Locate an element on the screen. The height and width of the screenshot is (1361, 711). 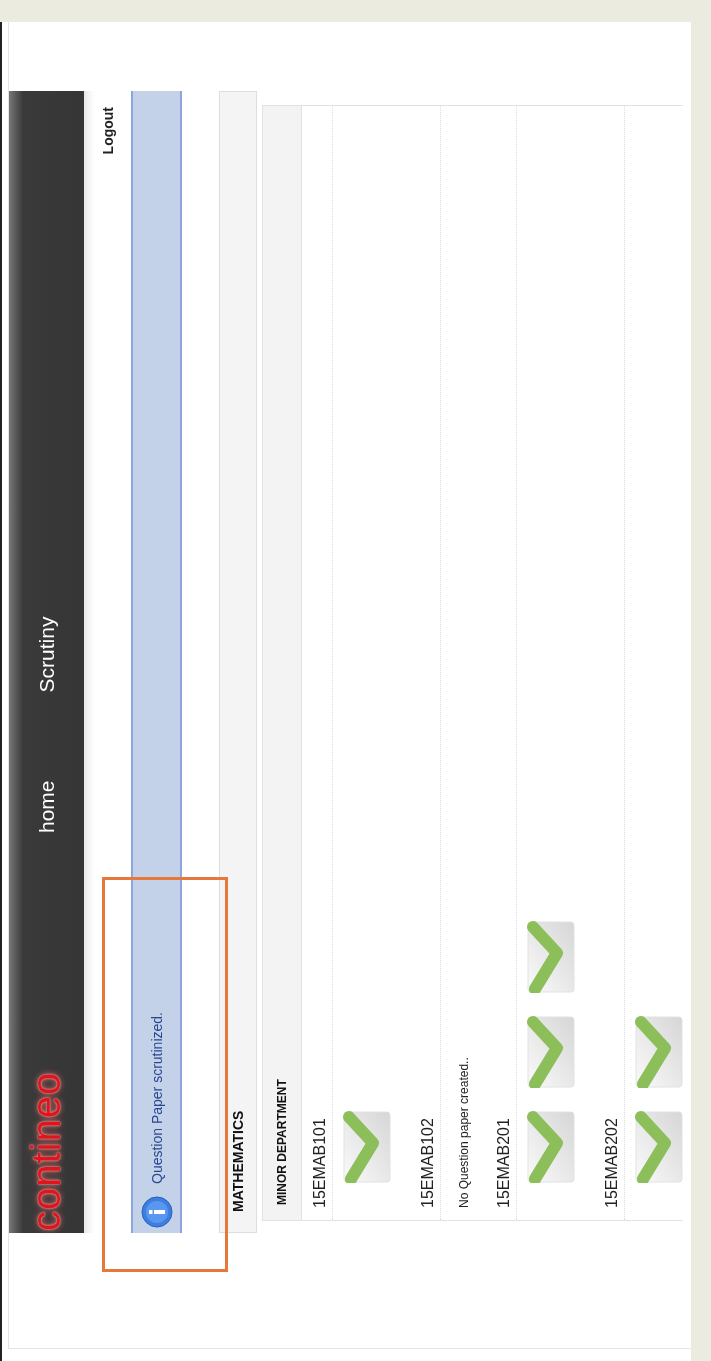
department-title: MATHEMATICS is located at coordinates (238, 1161).